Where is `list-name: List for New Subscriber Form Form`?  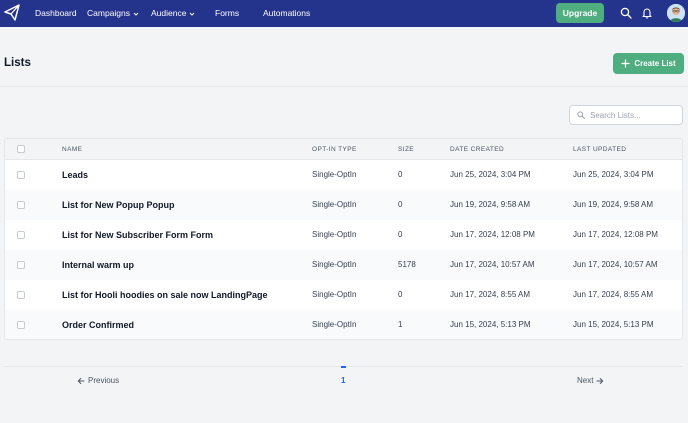
list-name: List for New Subscriber Form Form is located at coordinates (137, 235).